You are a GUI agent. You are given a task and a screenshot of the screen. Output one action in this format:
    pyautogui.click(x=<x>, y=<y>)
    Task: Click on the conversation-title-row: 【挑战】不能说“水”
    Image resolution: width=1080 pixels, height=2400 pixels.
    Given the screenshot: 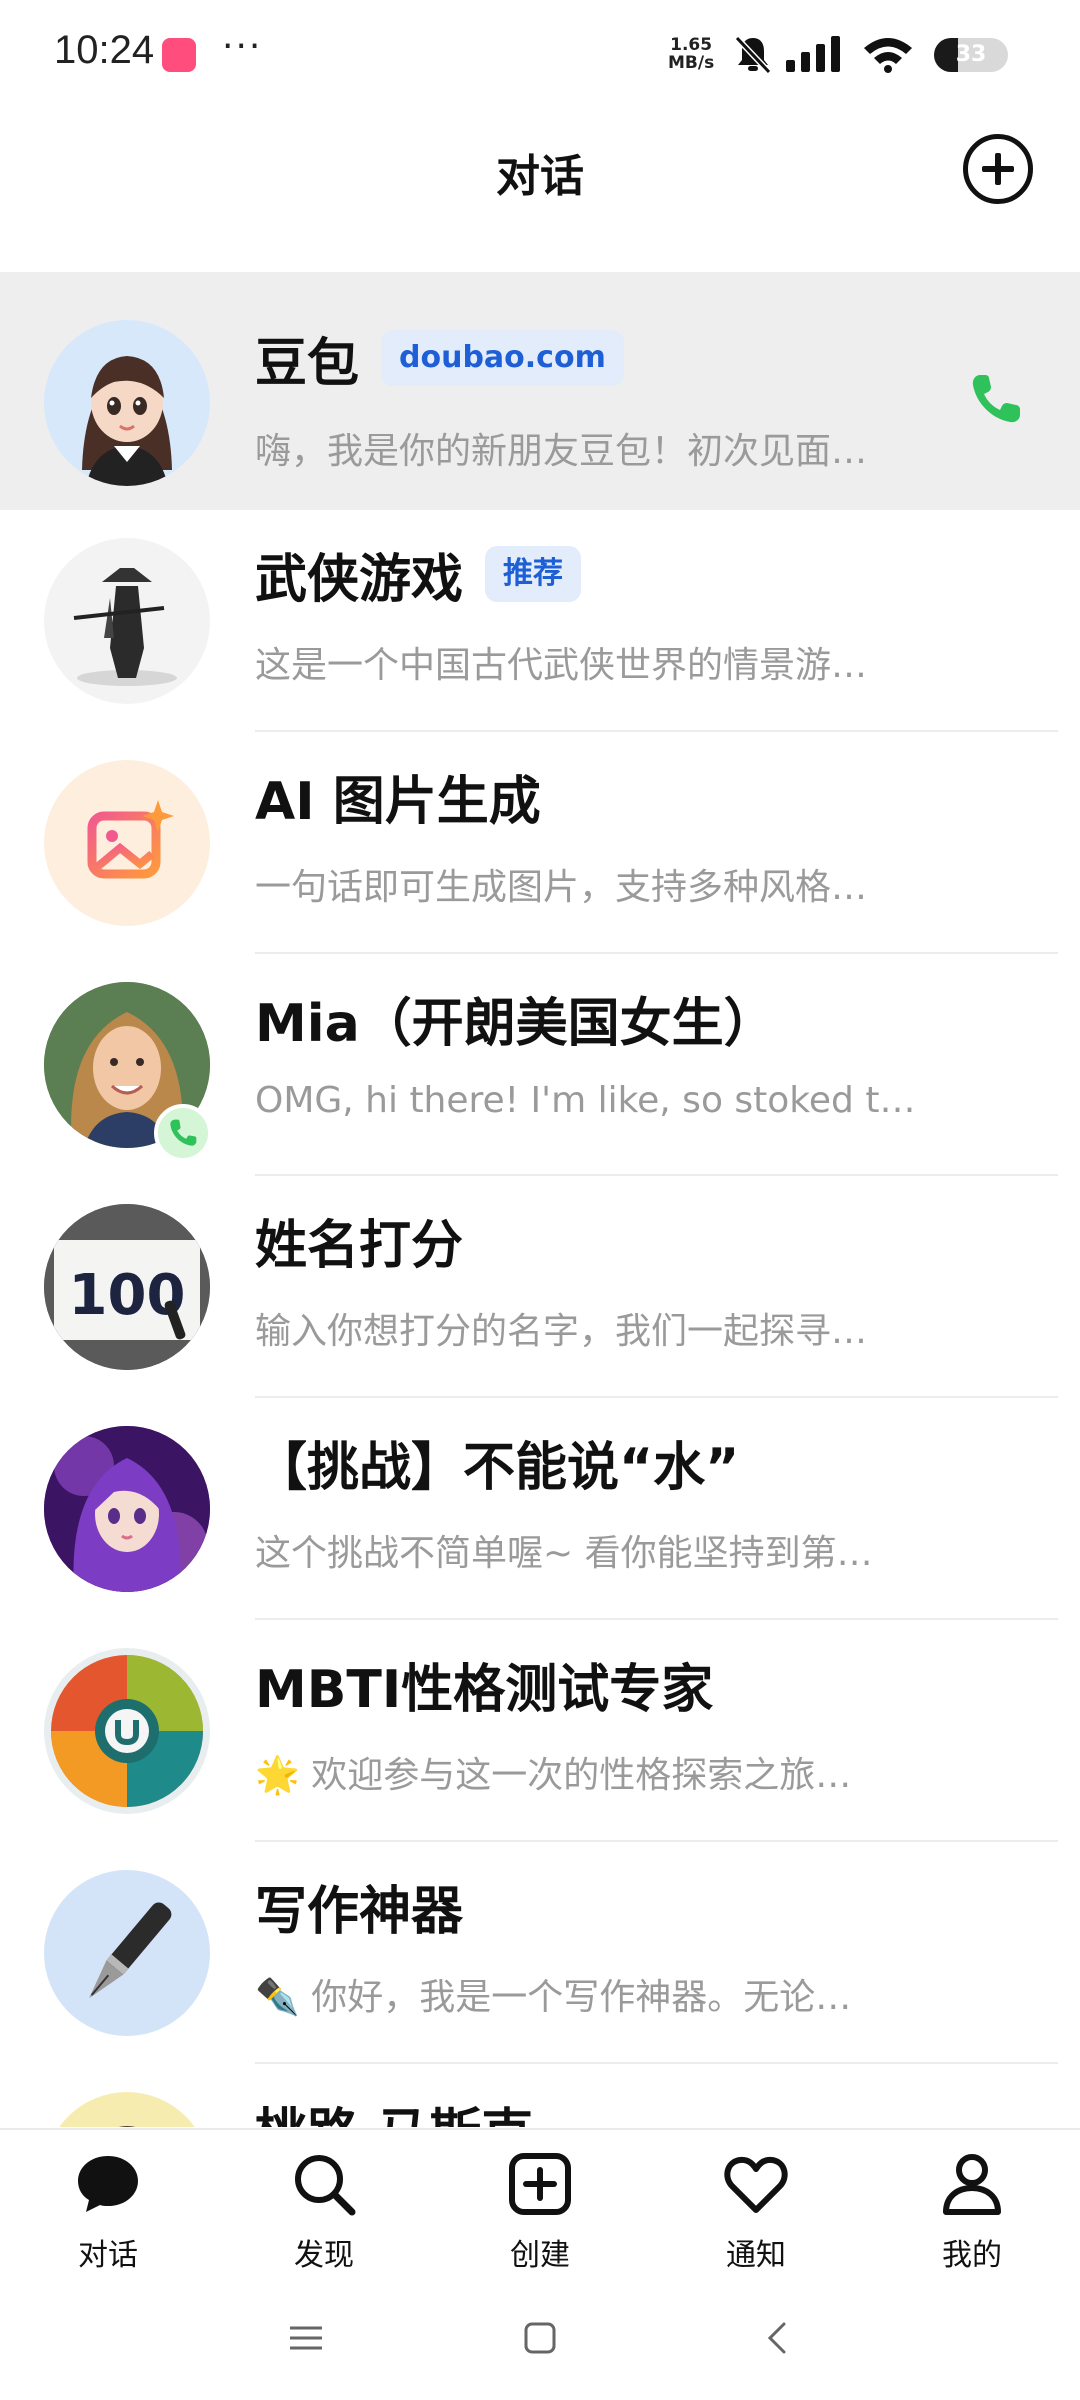 What is the action you would take?
    pyautogui.click(x=497, y=1464)
    